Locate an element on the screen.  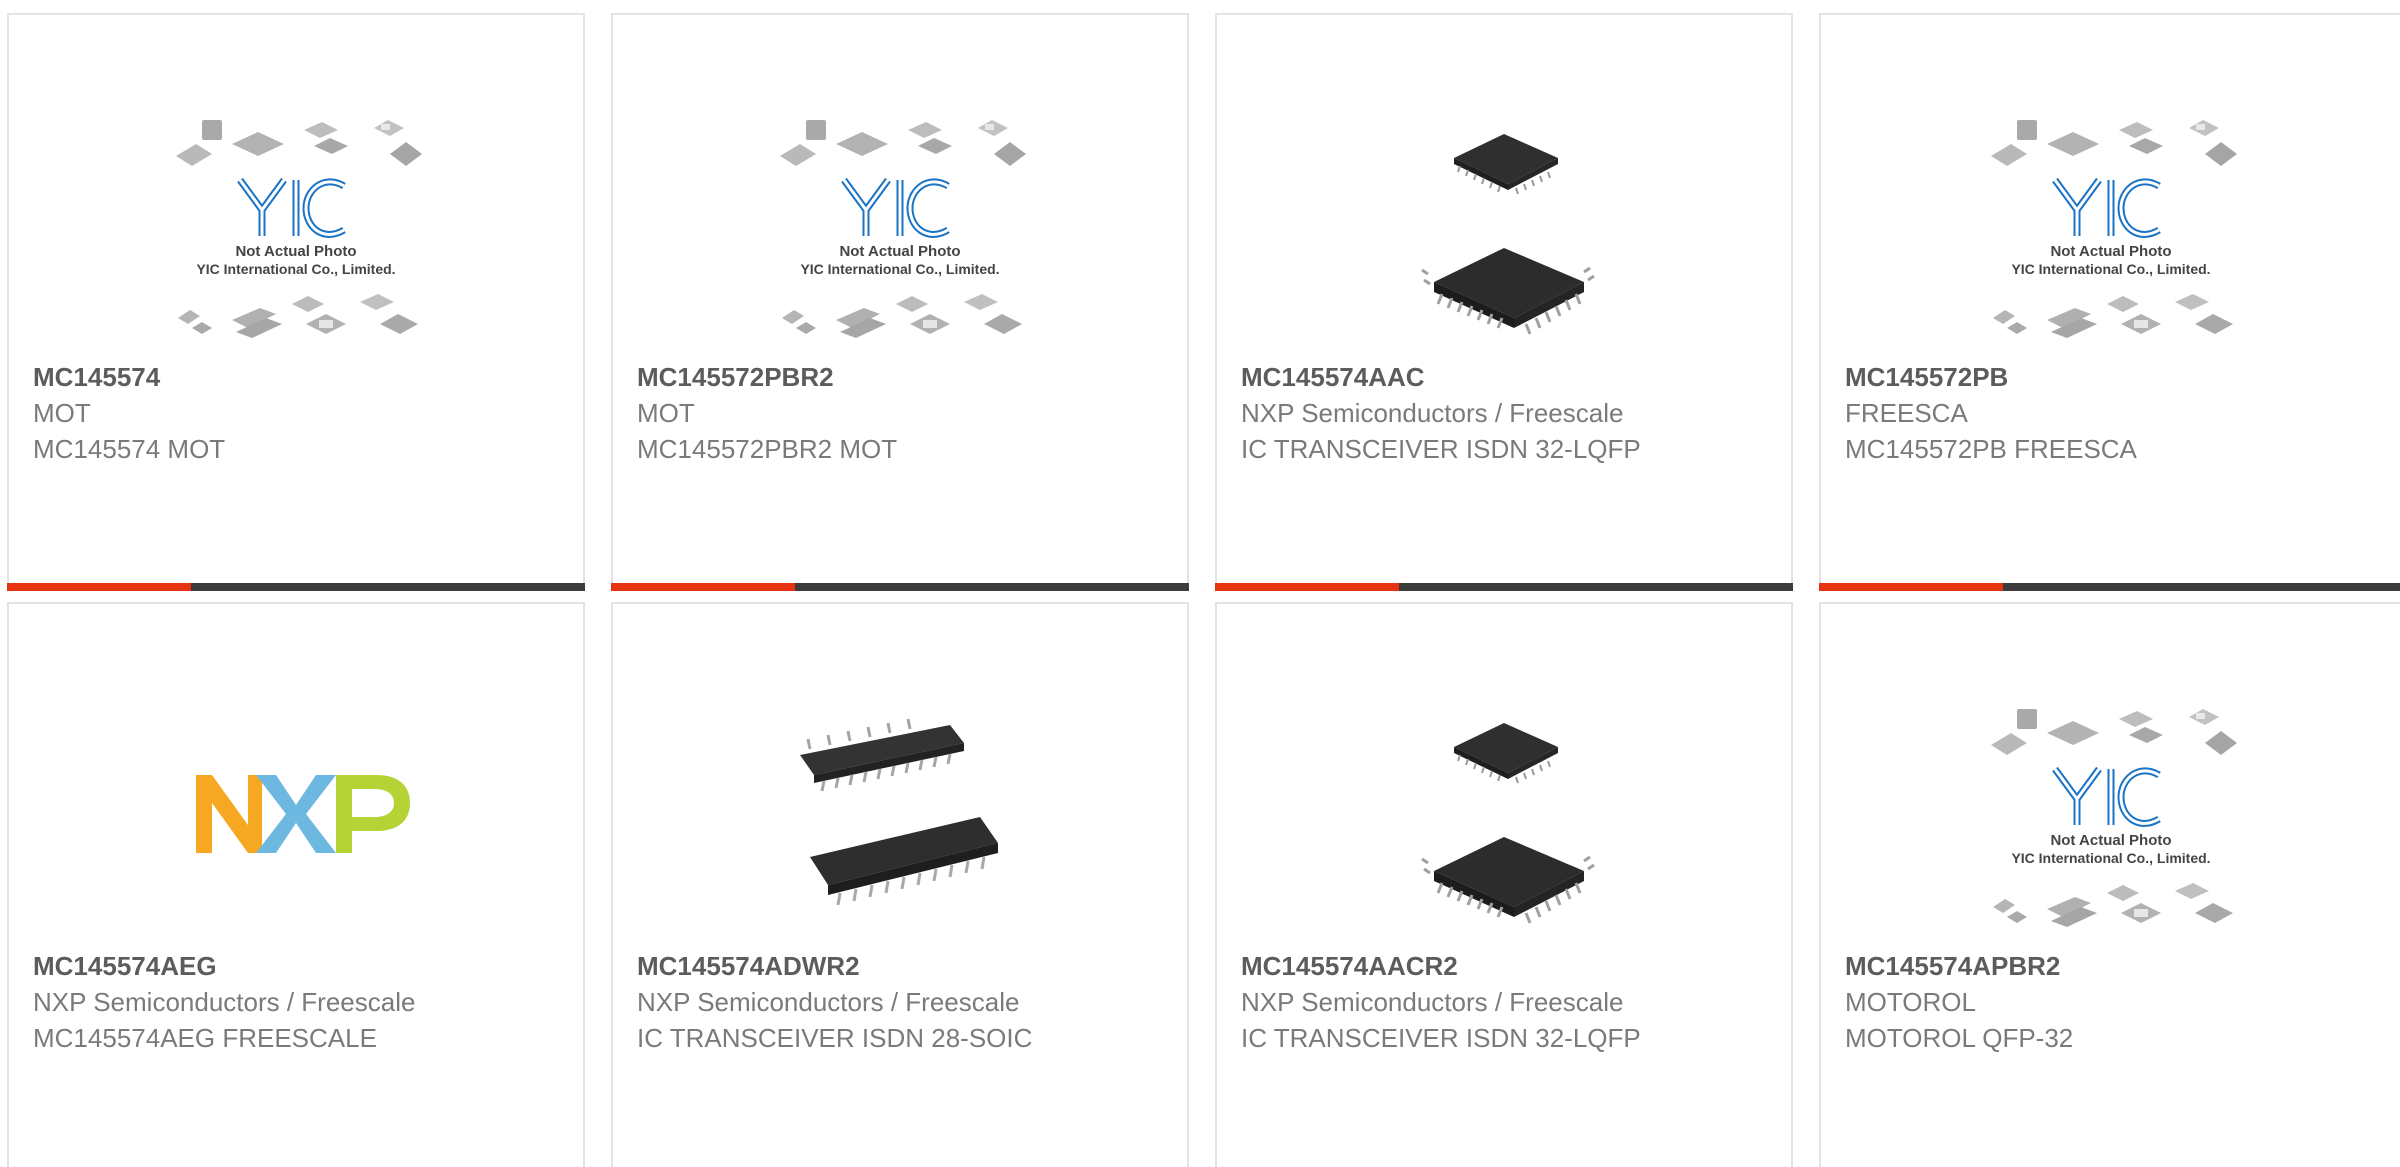
description: MC145574 MOT is located at coordinates (129, 449).